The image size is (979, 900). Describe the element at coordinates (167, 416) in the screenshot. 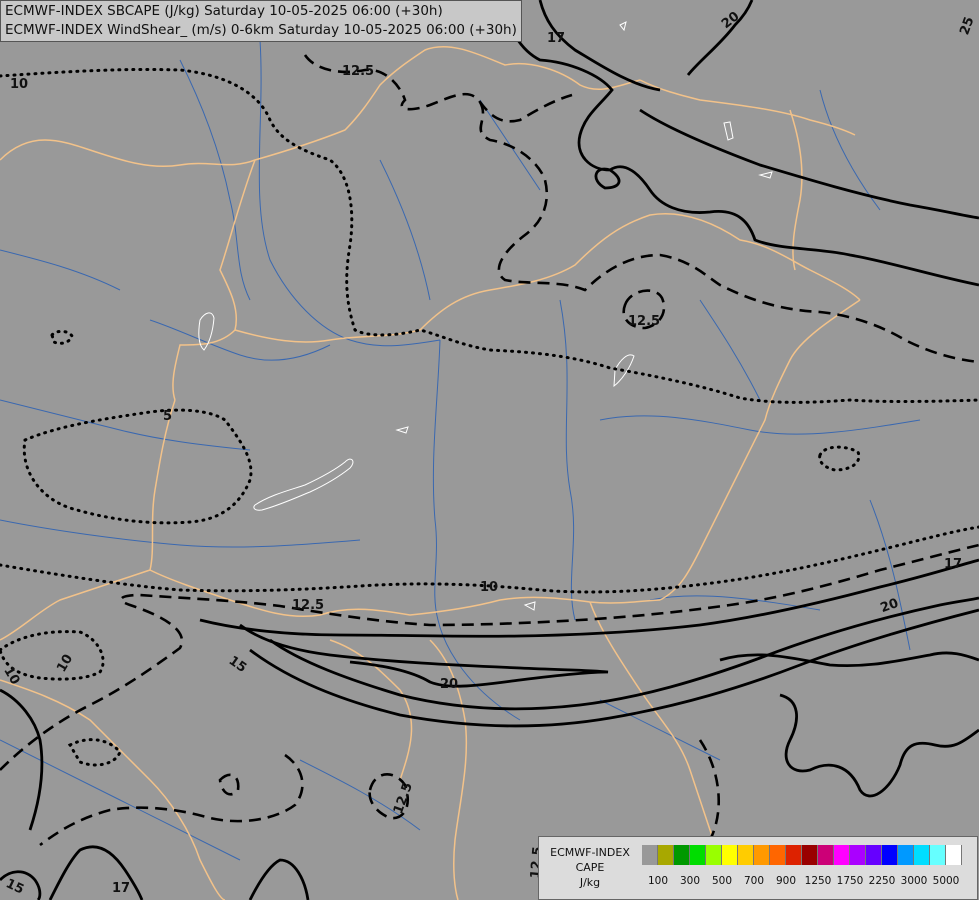

I see `contour-label: 5` at that location.